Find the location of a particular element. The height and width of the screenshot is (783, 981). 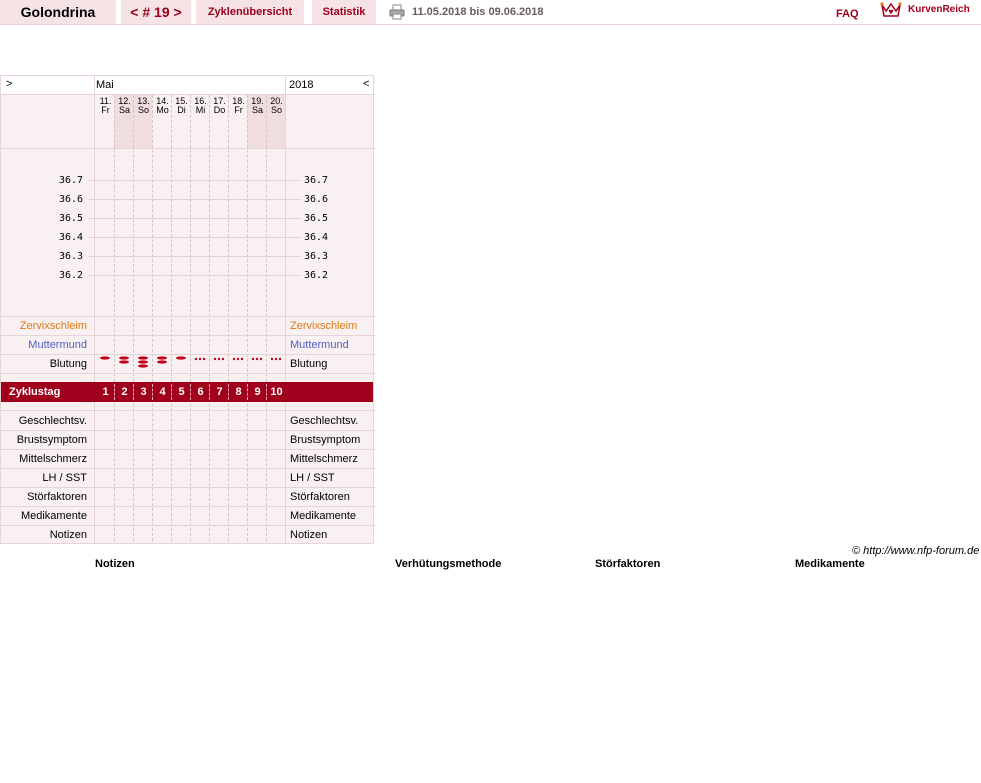

day-header: 14. Mo is located at coordinates (162, 106).